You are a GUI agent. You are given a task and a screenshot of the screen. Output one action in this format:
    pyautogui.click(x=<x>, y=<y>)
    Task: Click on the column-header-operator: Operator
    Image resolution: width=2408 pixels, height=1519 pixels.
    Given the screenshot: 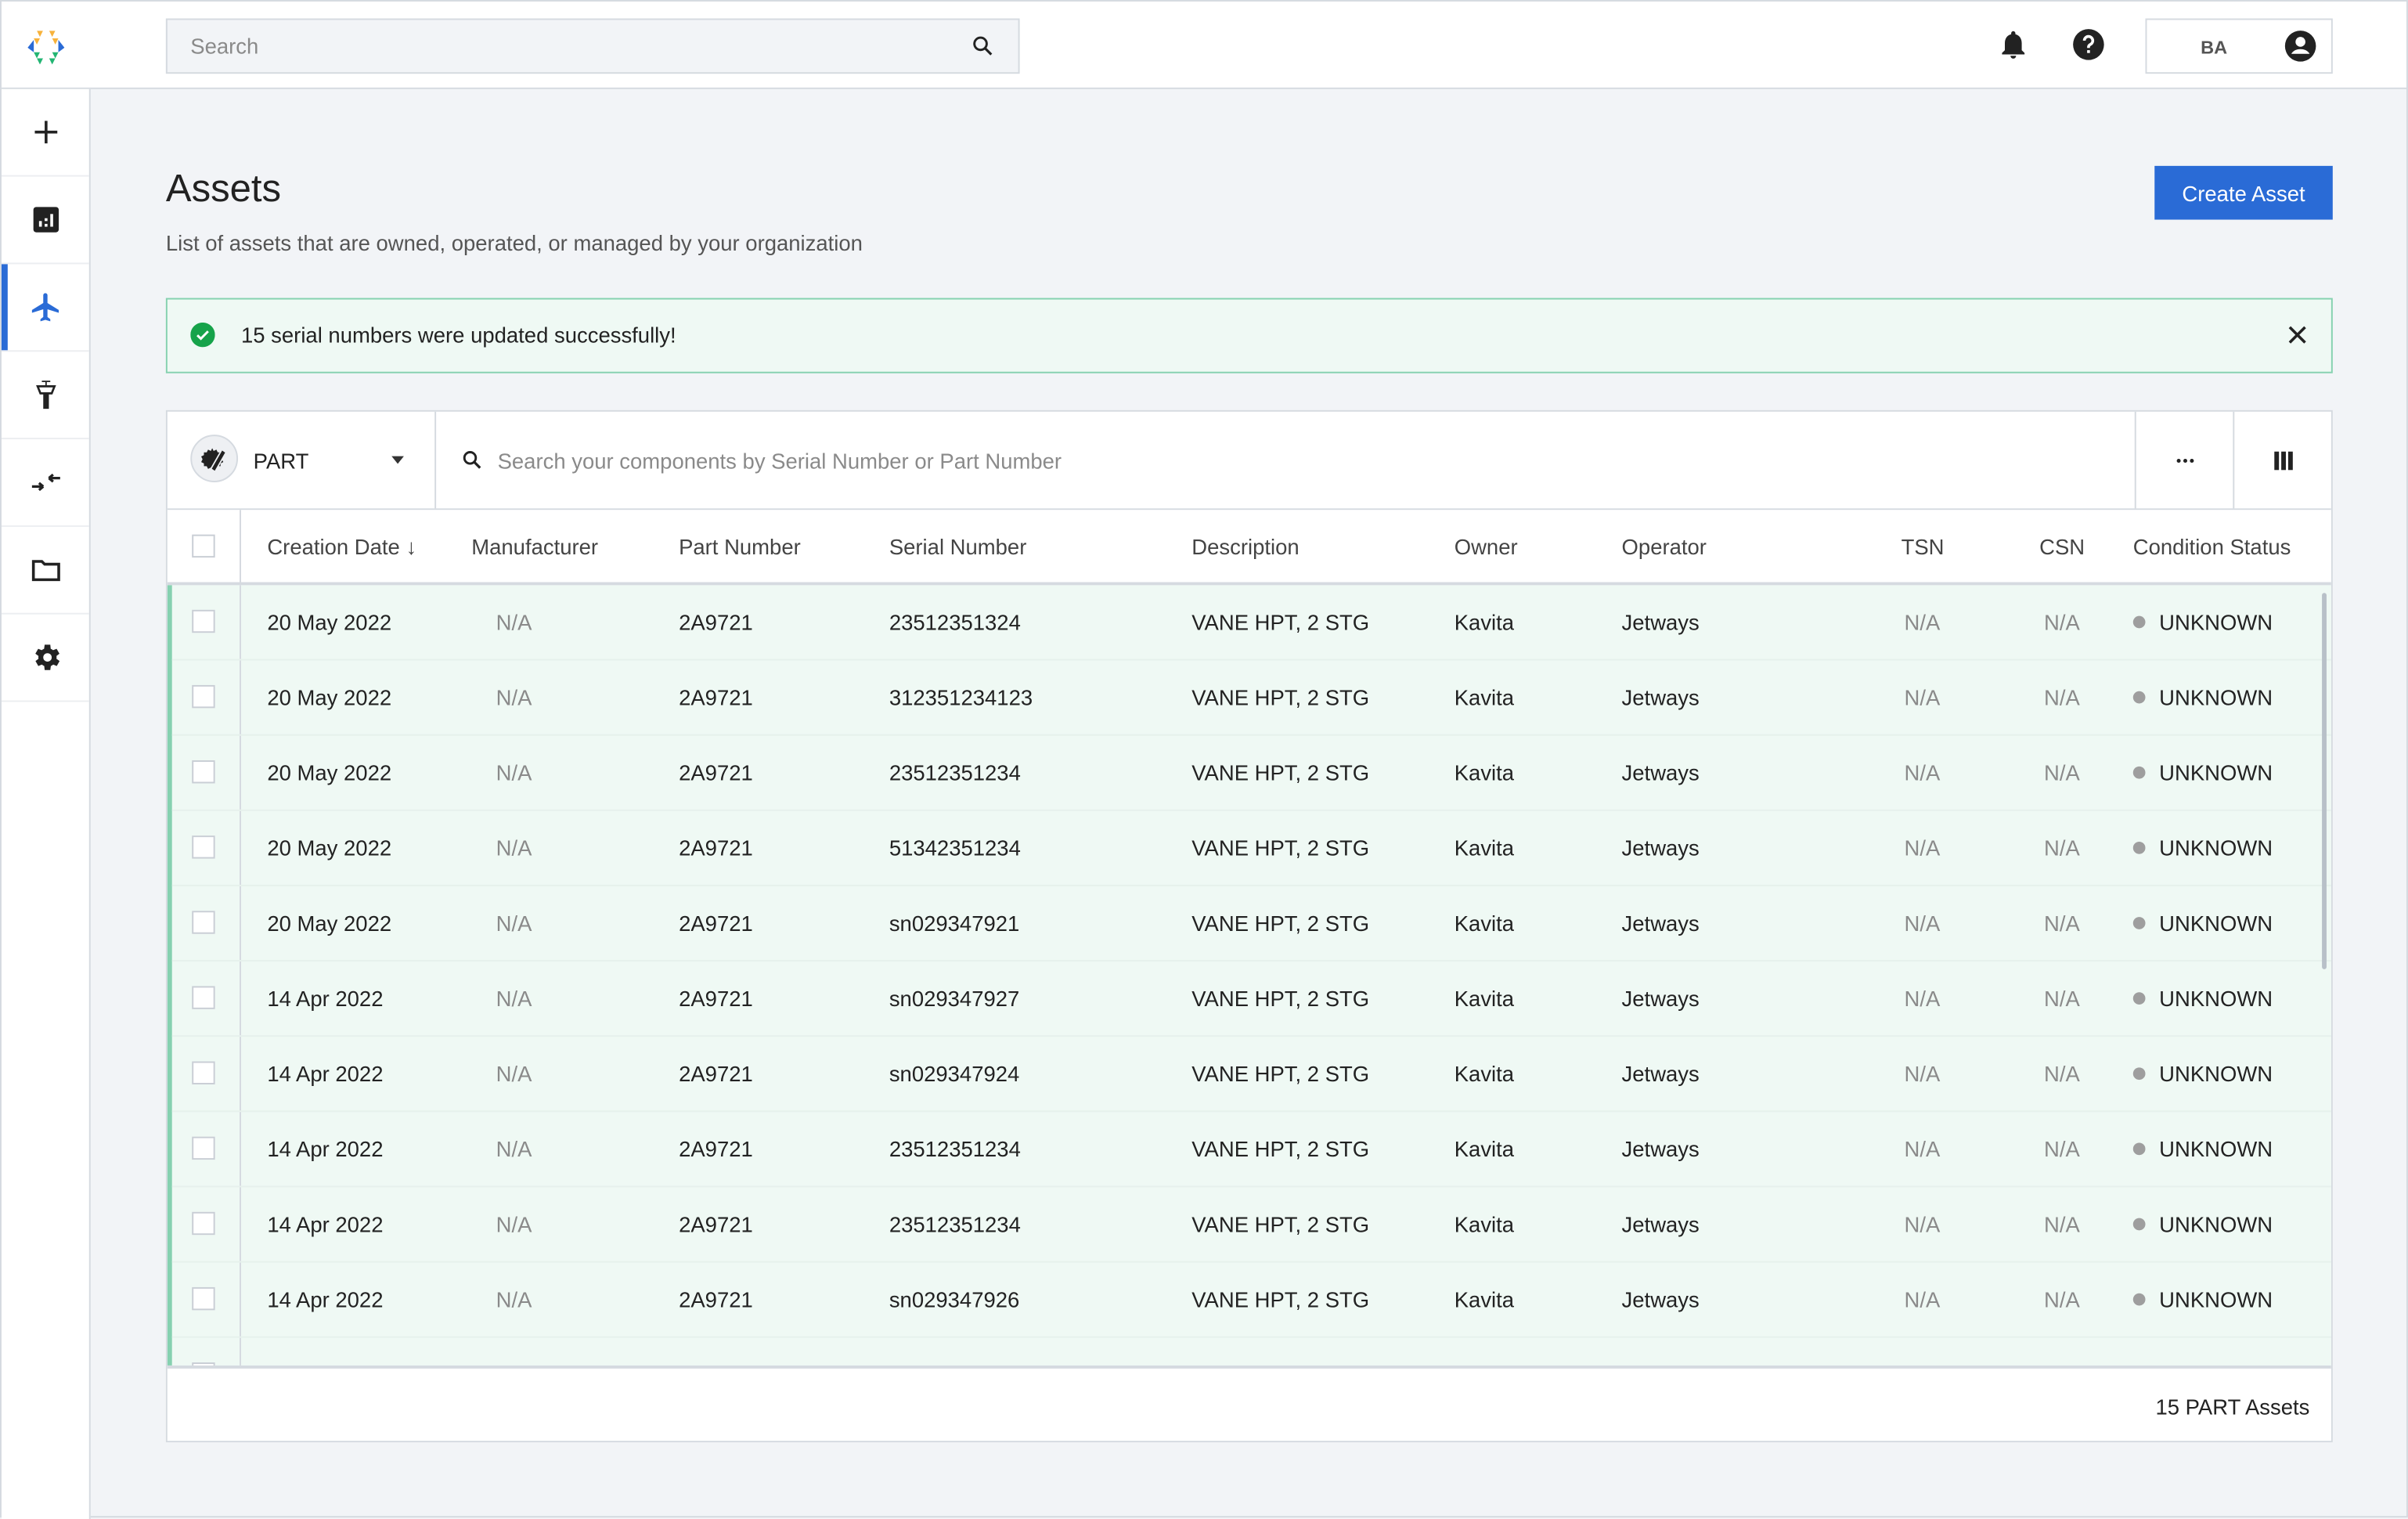 What is the action you would take?
    pyautogui.click(x=1664, y=547)
    